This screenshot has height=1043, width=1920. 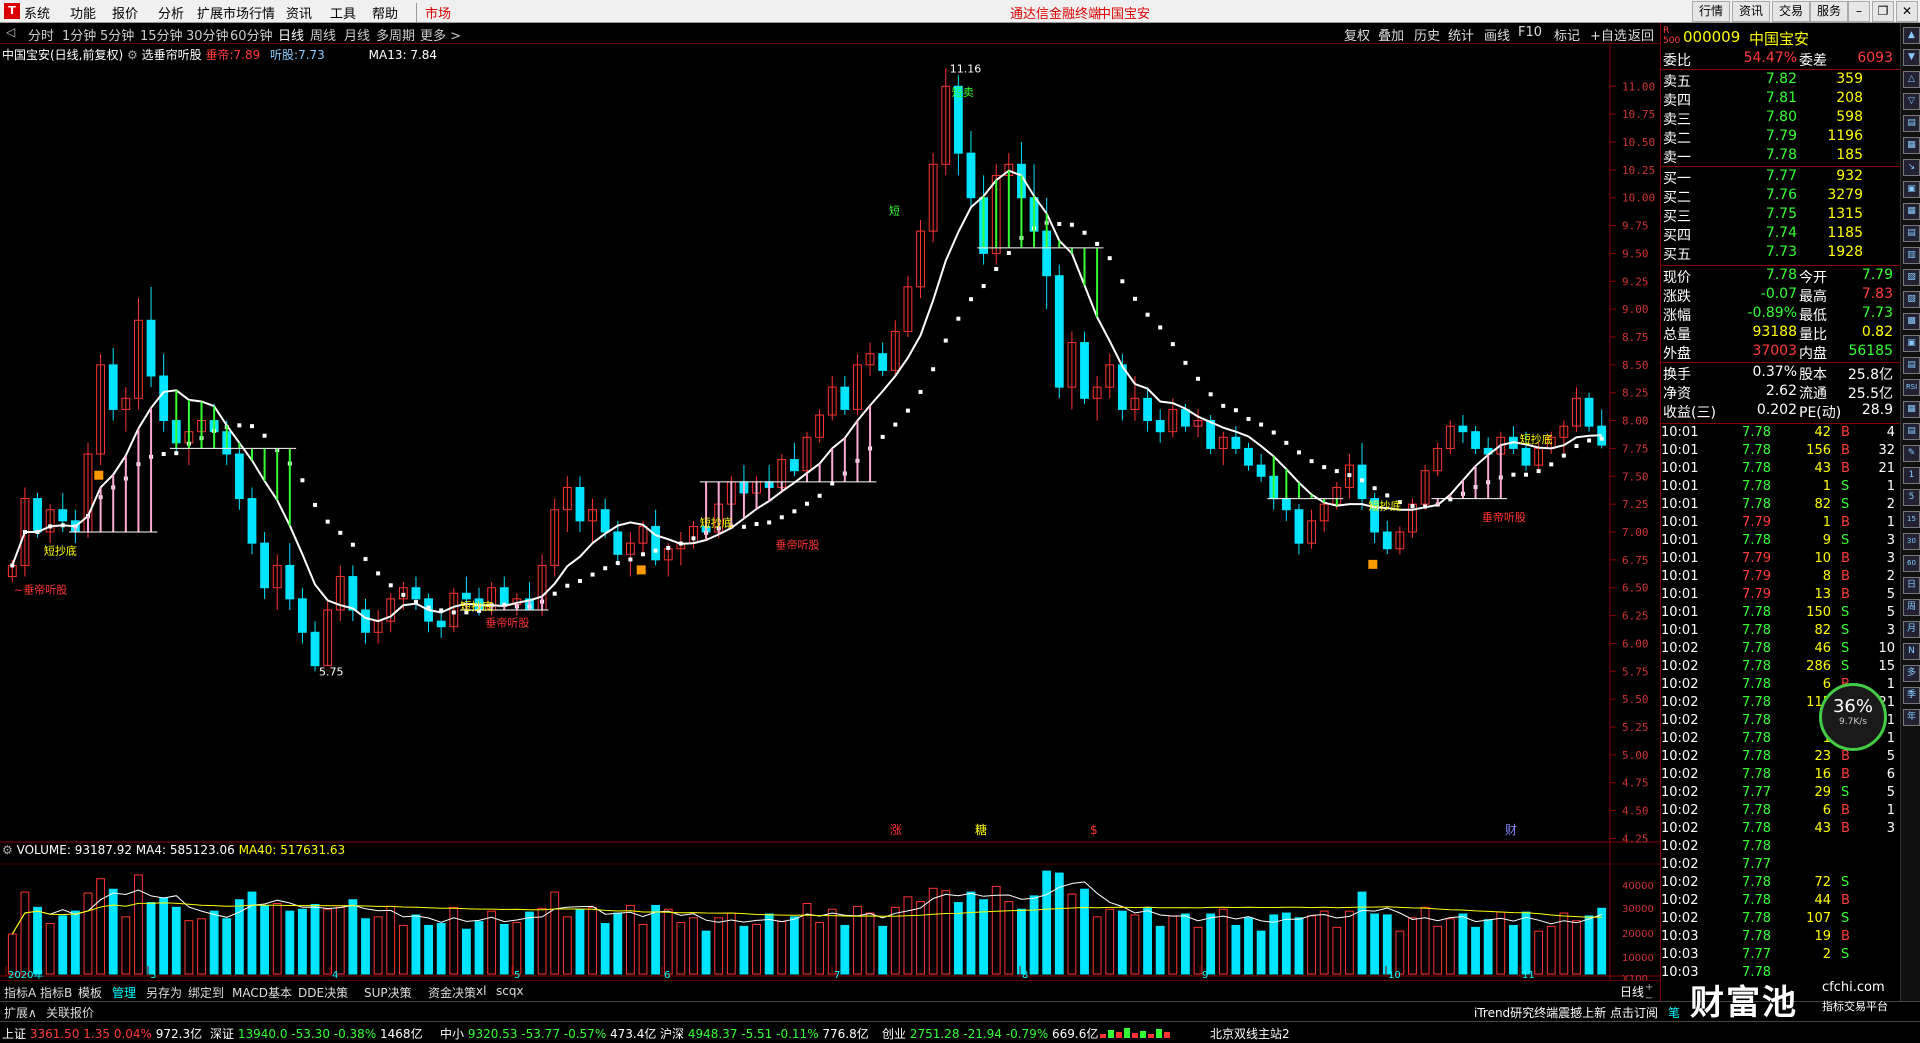 What do you see at coordinates (1250, 1033) in the screenshot?
I see `server-name: 北京双线主站2` at bounding box center [1250, 1033].